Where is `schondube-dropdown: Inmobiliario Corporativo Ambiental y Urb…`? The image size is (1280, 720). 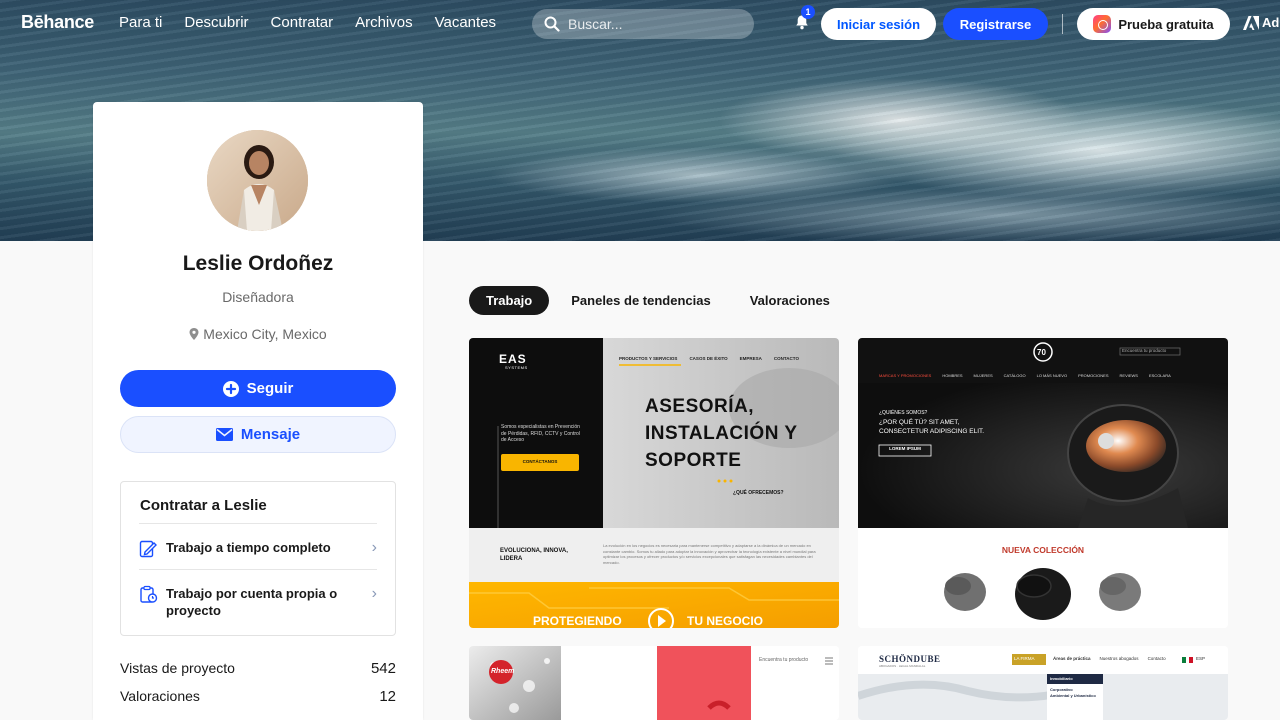
schondube-dropdown: Inmobiliario Corporativo Ambiental y Urb… is located at coordinates (1076, 687).